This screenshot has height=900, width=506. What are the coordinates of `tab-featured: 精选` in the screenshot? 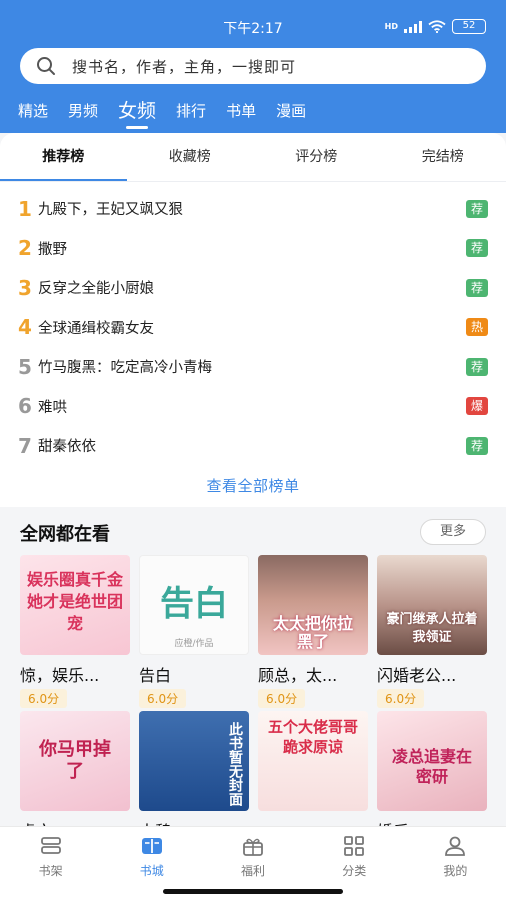 It's located at (33, 111).